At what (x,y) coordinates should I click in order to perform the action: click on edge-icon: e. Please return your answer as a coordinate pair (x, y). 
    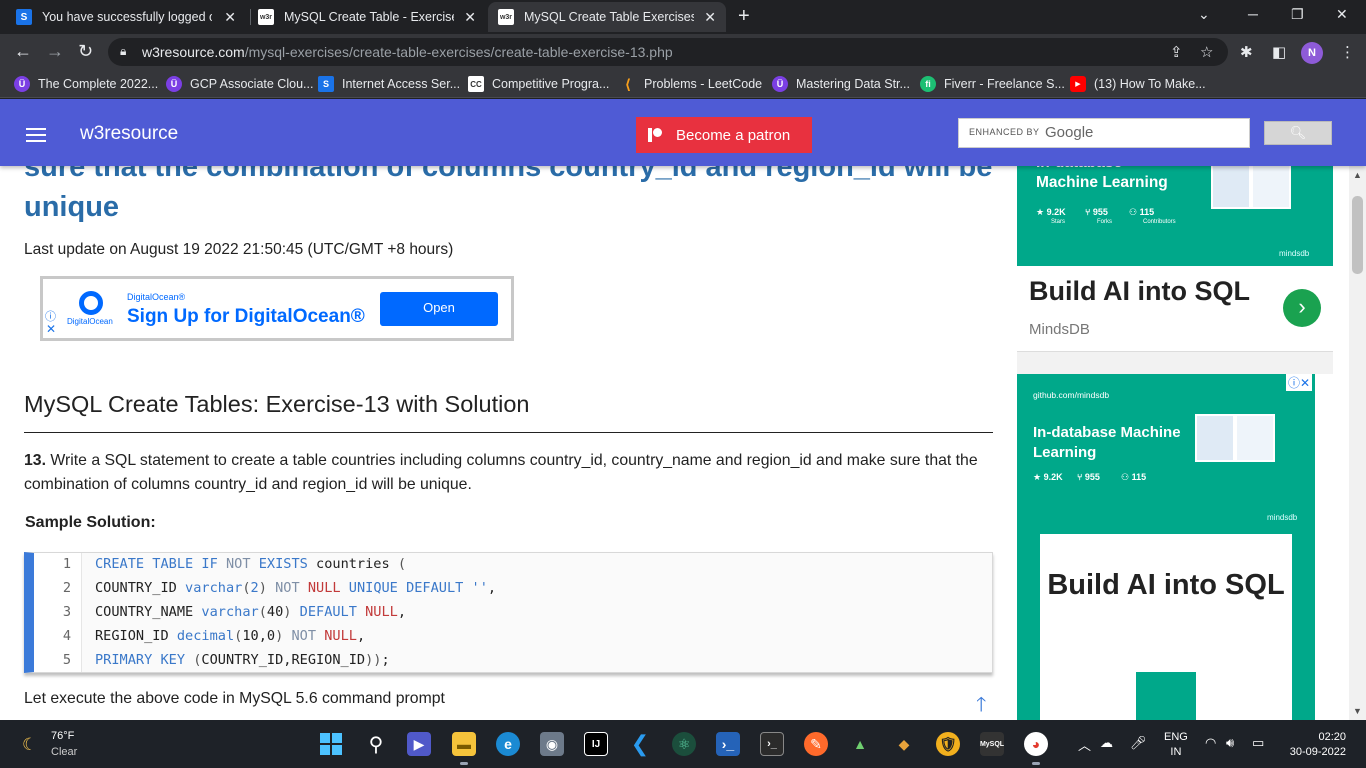
    Looking at the image, I should click on (508, 744).